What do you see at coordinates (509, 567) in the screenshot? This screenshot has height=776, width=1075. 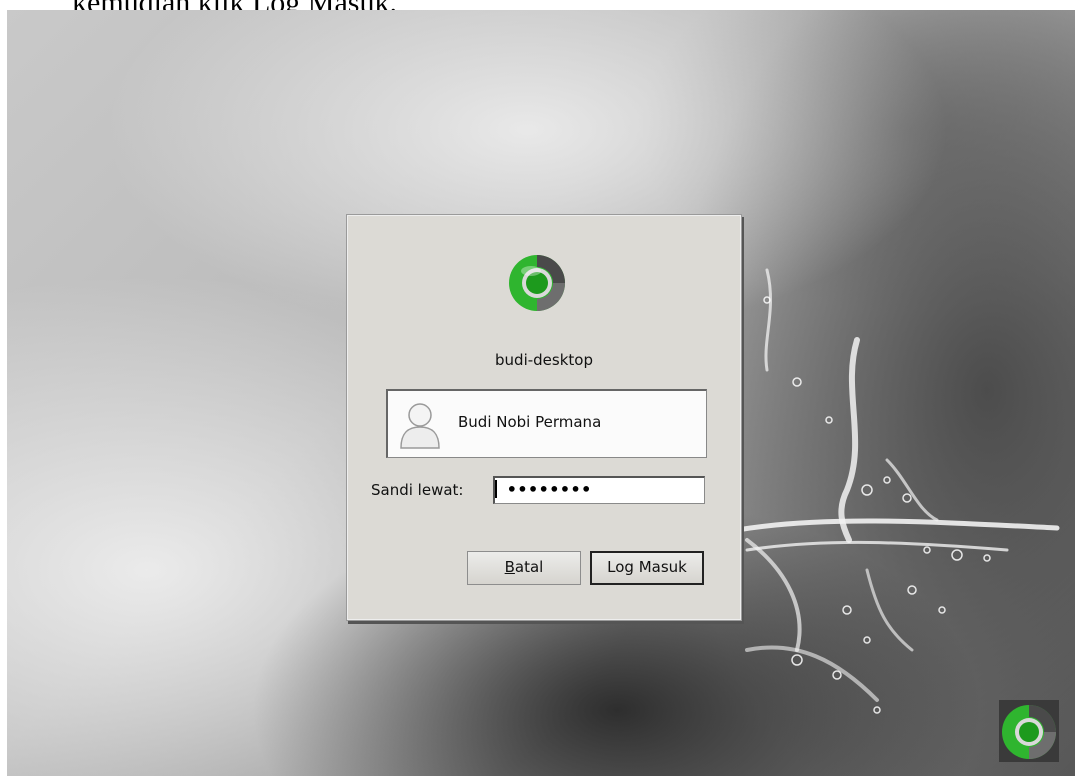 I see `cancel-mnemonic: B` at bounding box center [509, 567].